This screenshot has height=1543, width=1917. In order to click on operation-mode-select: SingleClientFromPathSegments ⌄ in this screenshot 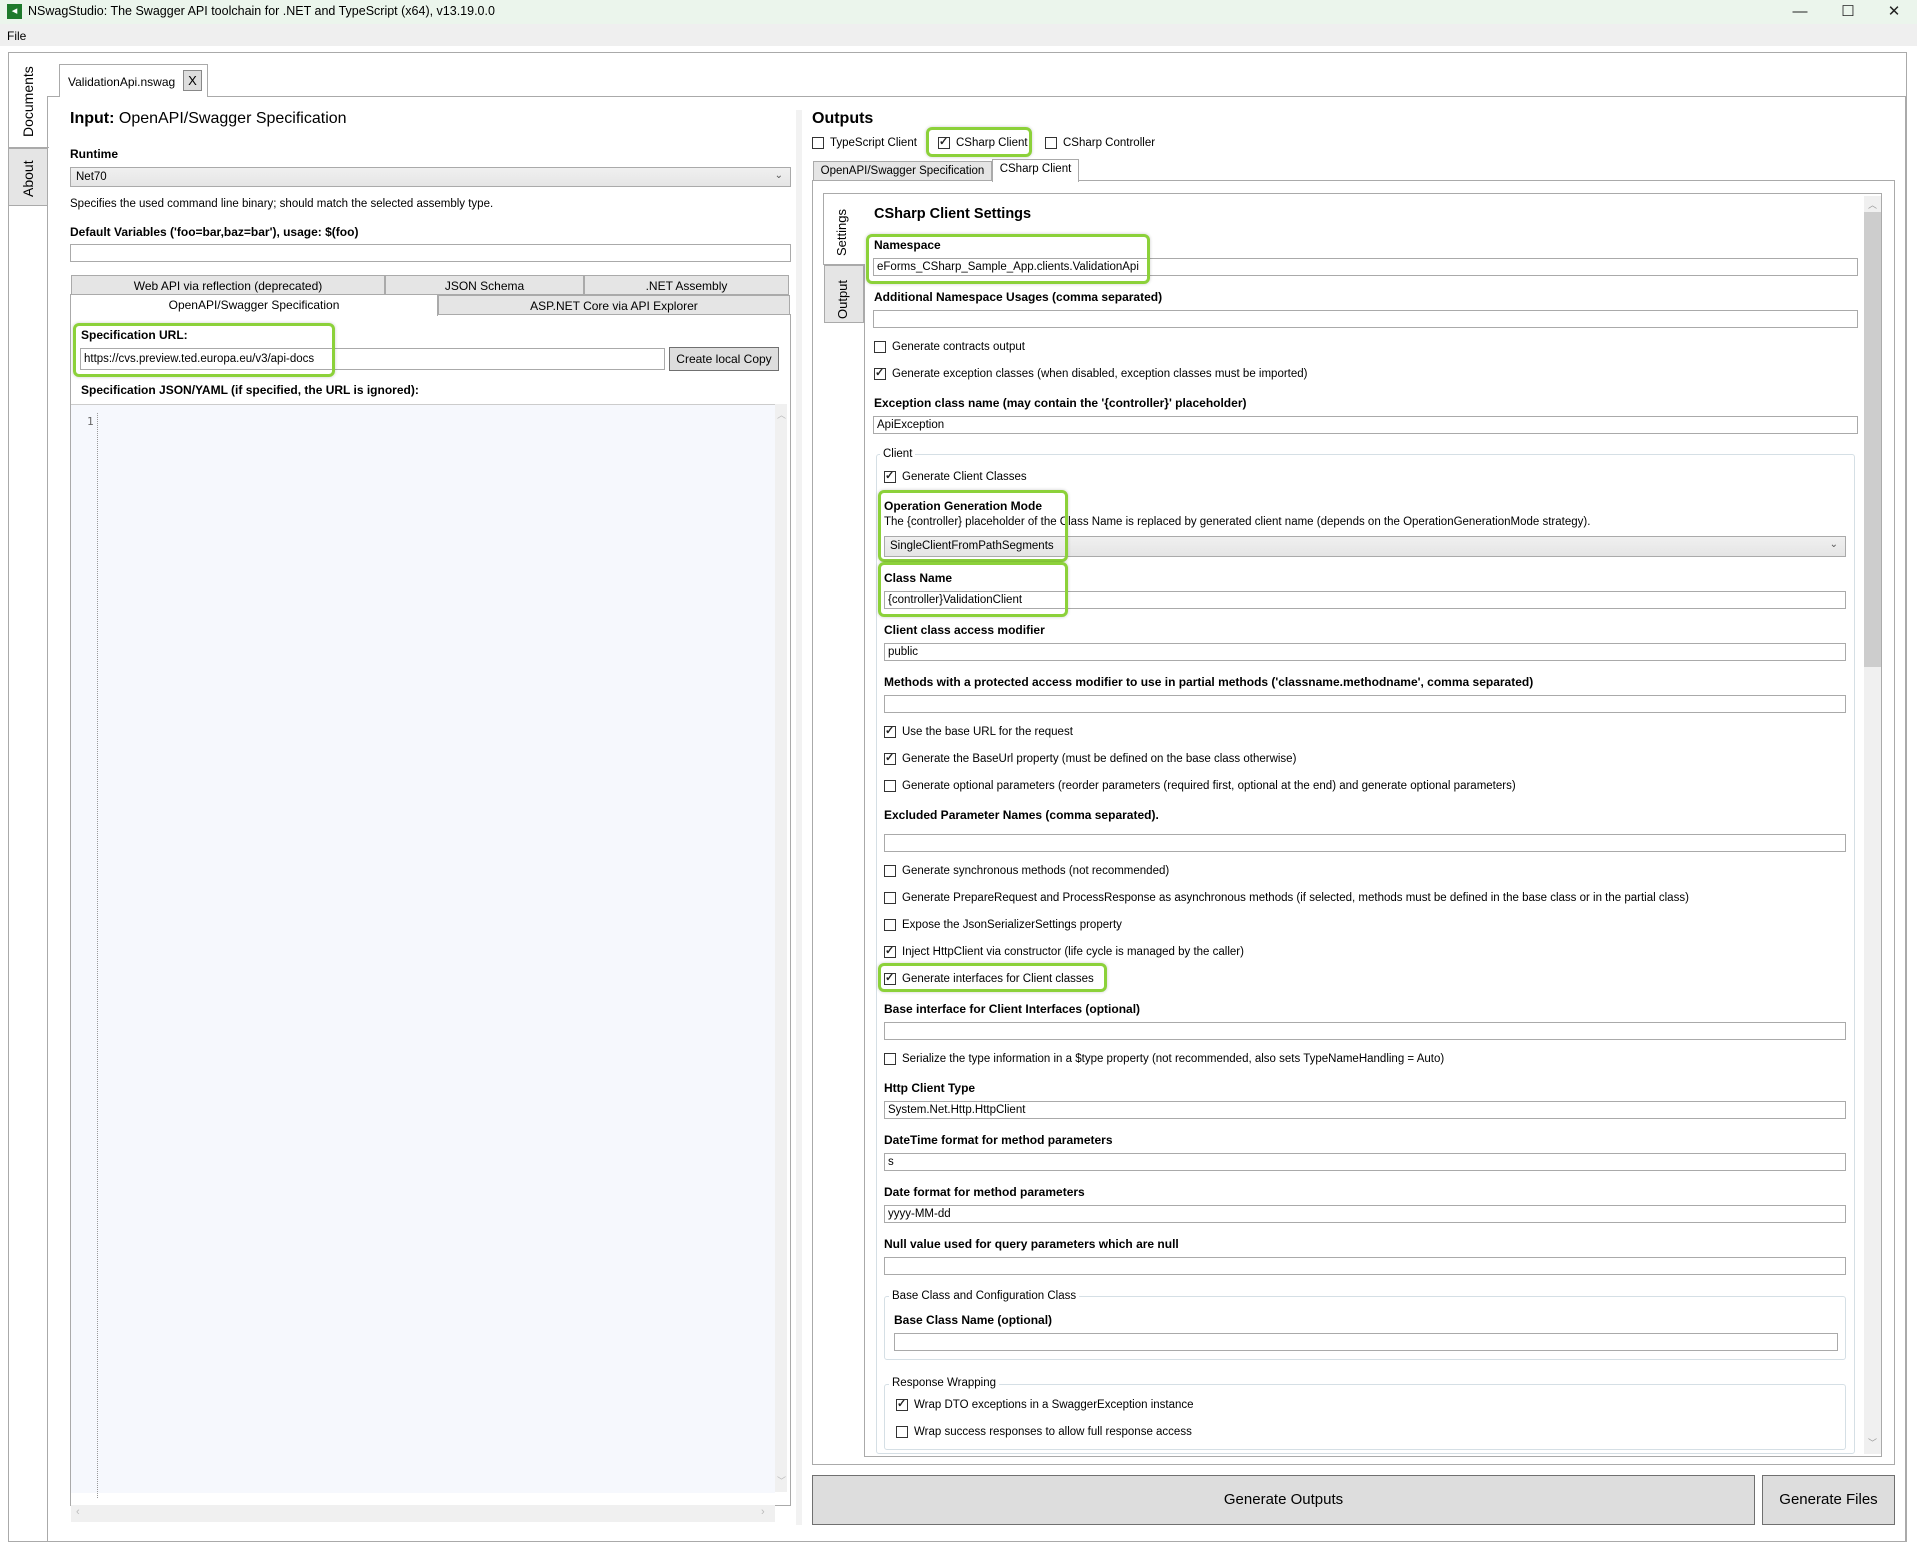, I will do `click(1365, 546)`.